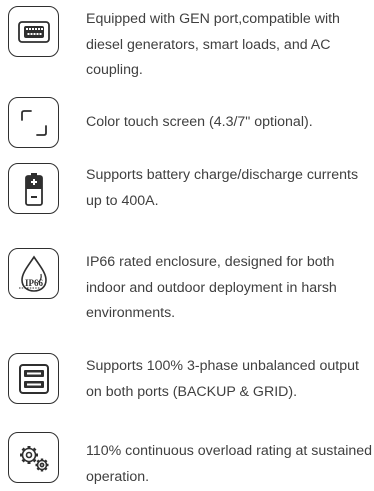  Describe the element at coordinates (33, 273) in the screenshot. I see `ip66-enclosure-icon: IP66` at that location.